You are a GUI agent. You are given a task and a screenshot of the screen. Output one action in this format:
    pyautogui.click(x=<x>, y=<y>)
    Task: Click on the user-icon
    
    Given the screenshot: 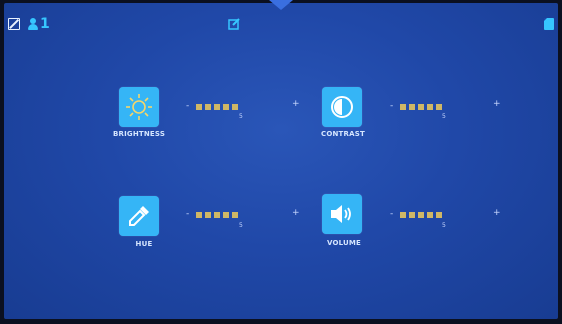 What is the action you would take?
    pyautogui.click(x=33, y=24)
    